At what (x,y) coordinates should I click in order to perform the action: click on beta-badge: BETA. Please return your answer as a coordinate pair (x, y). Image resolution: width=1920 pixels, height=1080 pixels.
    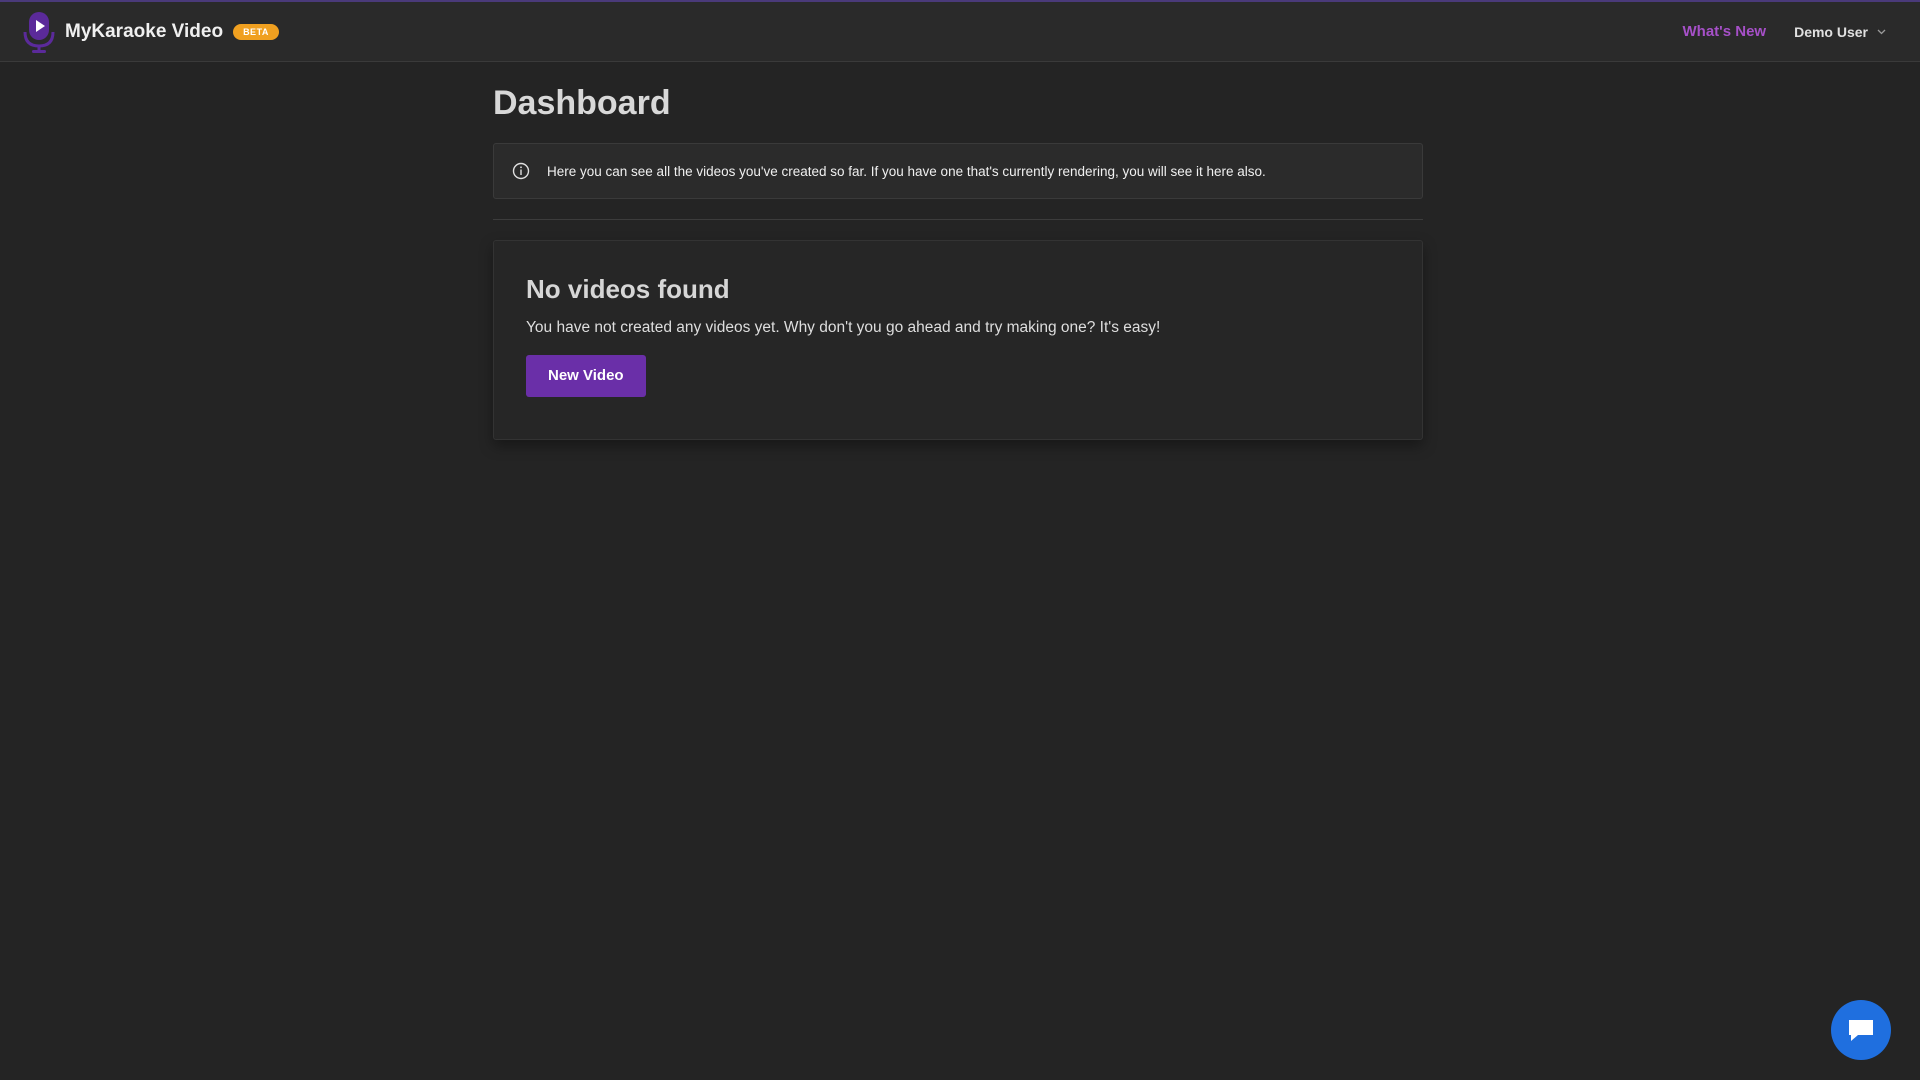
    Looking at the image, I should click on (256, 31).